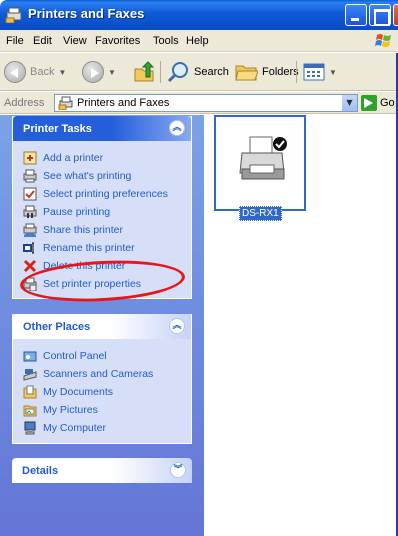 This screenshot has height=536, width=398. I want to click on forward-dropdown-icon: ▼, so click(112, 72).